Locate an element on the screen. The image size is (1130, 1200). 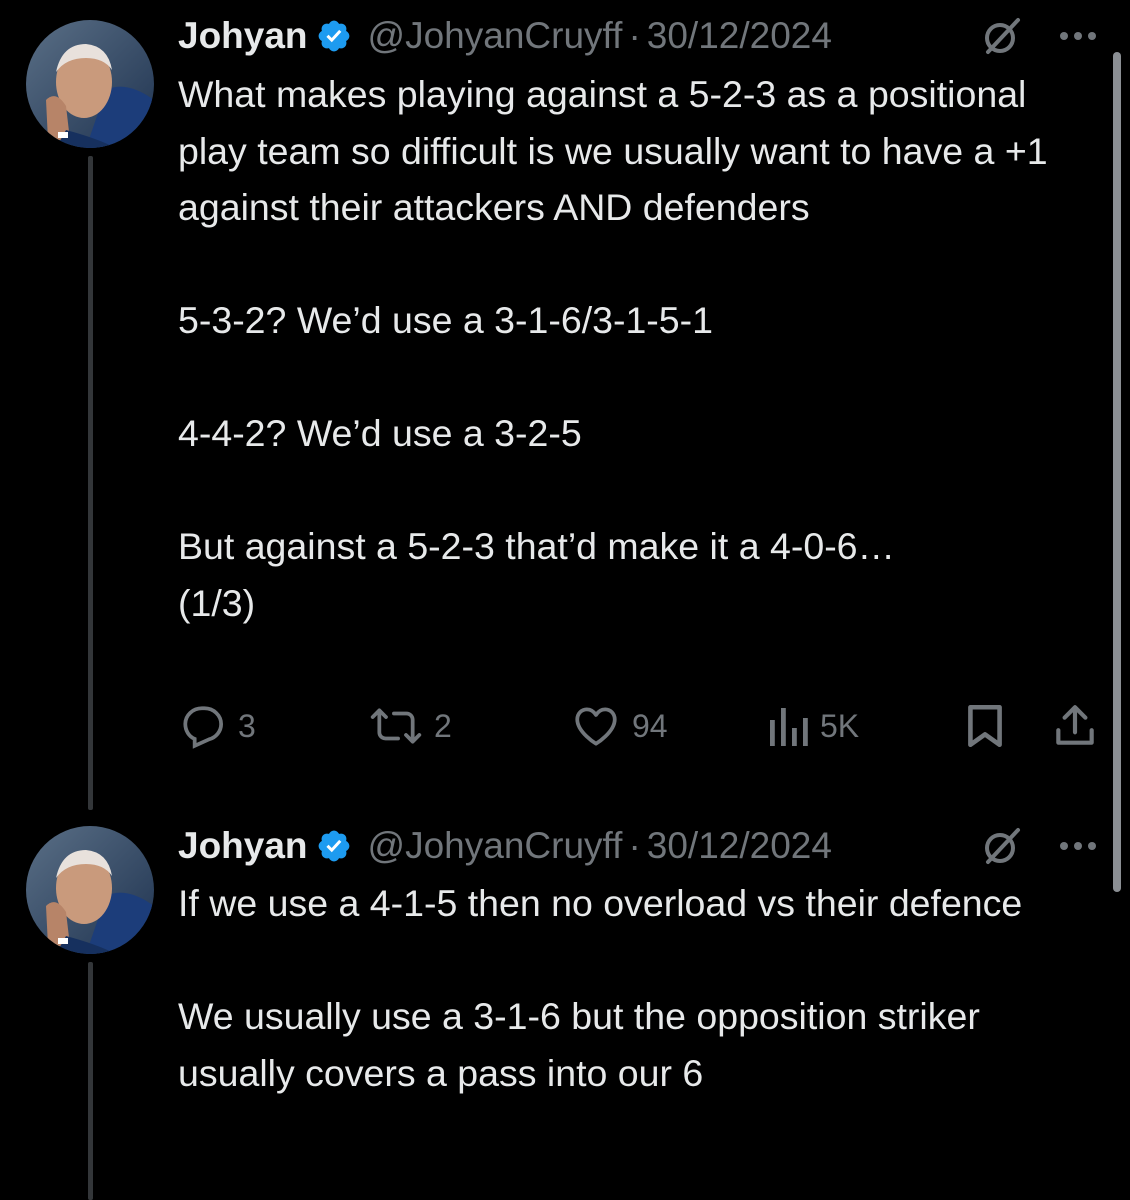
share-icon is located at coordinates (1075, 725).